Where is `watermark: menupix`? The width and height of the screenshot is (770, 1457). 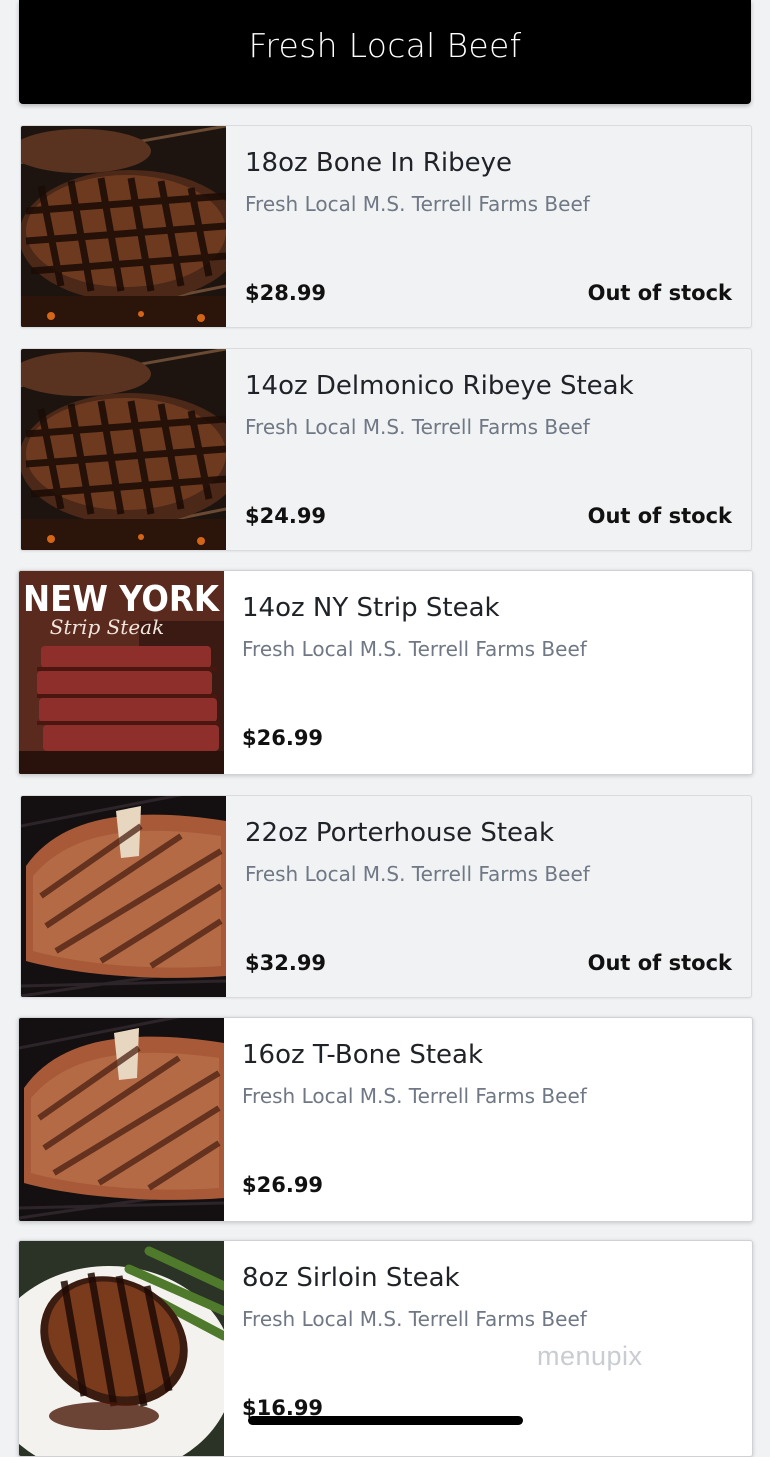
watermark: menupix is located at coordinates (590, 1356).